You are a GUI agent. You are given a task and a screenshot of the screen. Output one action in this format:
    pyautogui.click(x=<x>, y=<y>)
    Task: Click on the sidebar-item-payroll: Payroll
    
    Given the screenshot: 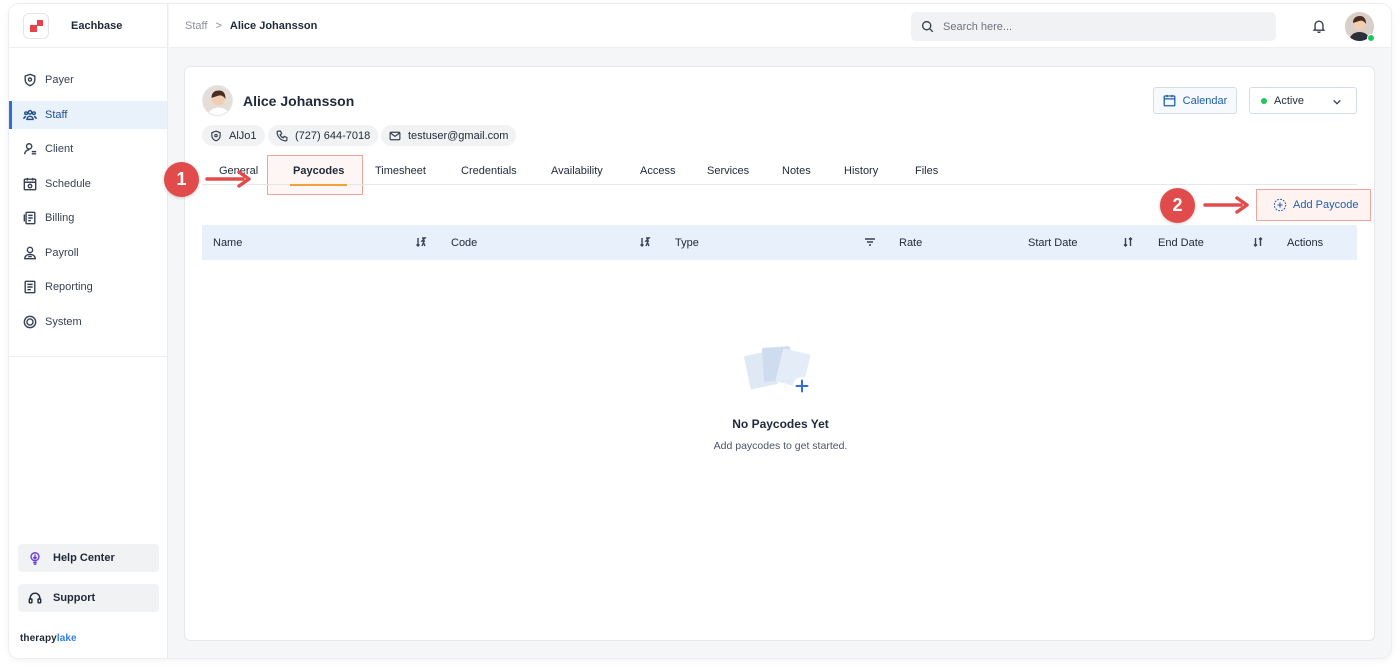 What is the action you would take?
    pyautogui.click(x=88, y=253)
    